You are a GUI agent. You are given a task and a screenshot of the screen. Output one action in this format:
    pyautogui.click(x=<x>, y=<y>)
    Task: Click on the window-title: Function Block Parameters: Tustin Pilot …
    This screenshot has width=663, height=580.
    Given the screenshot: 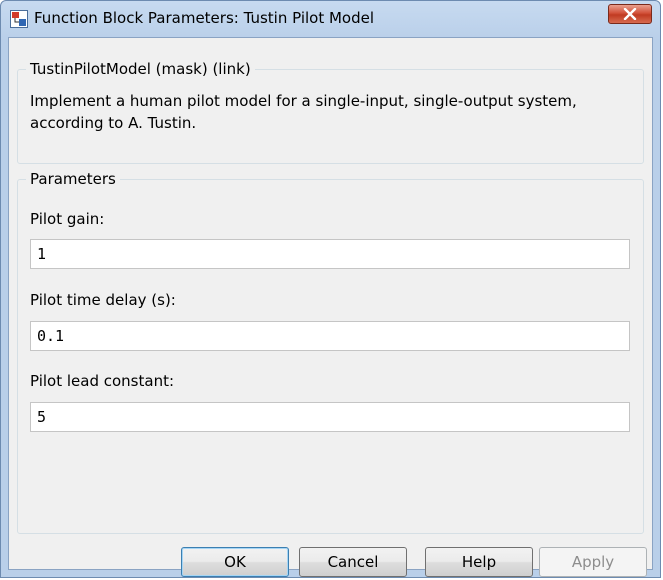 What is the action you would take?
    pyautogui.click(x=204, y=18)
    